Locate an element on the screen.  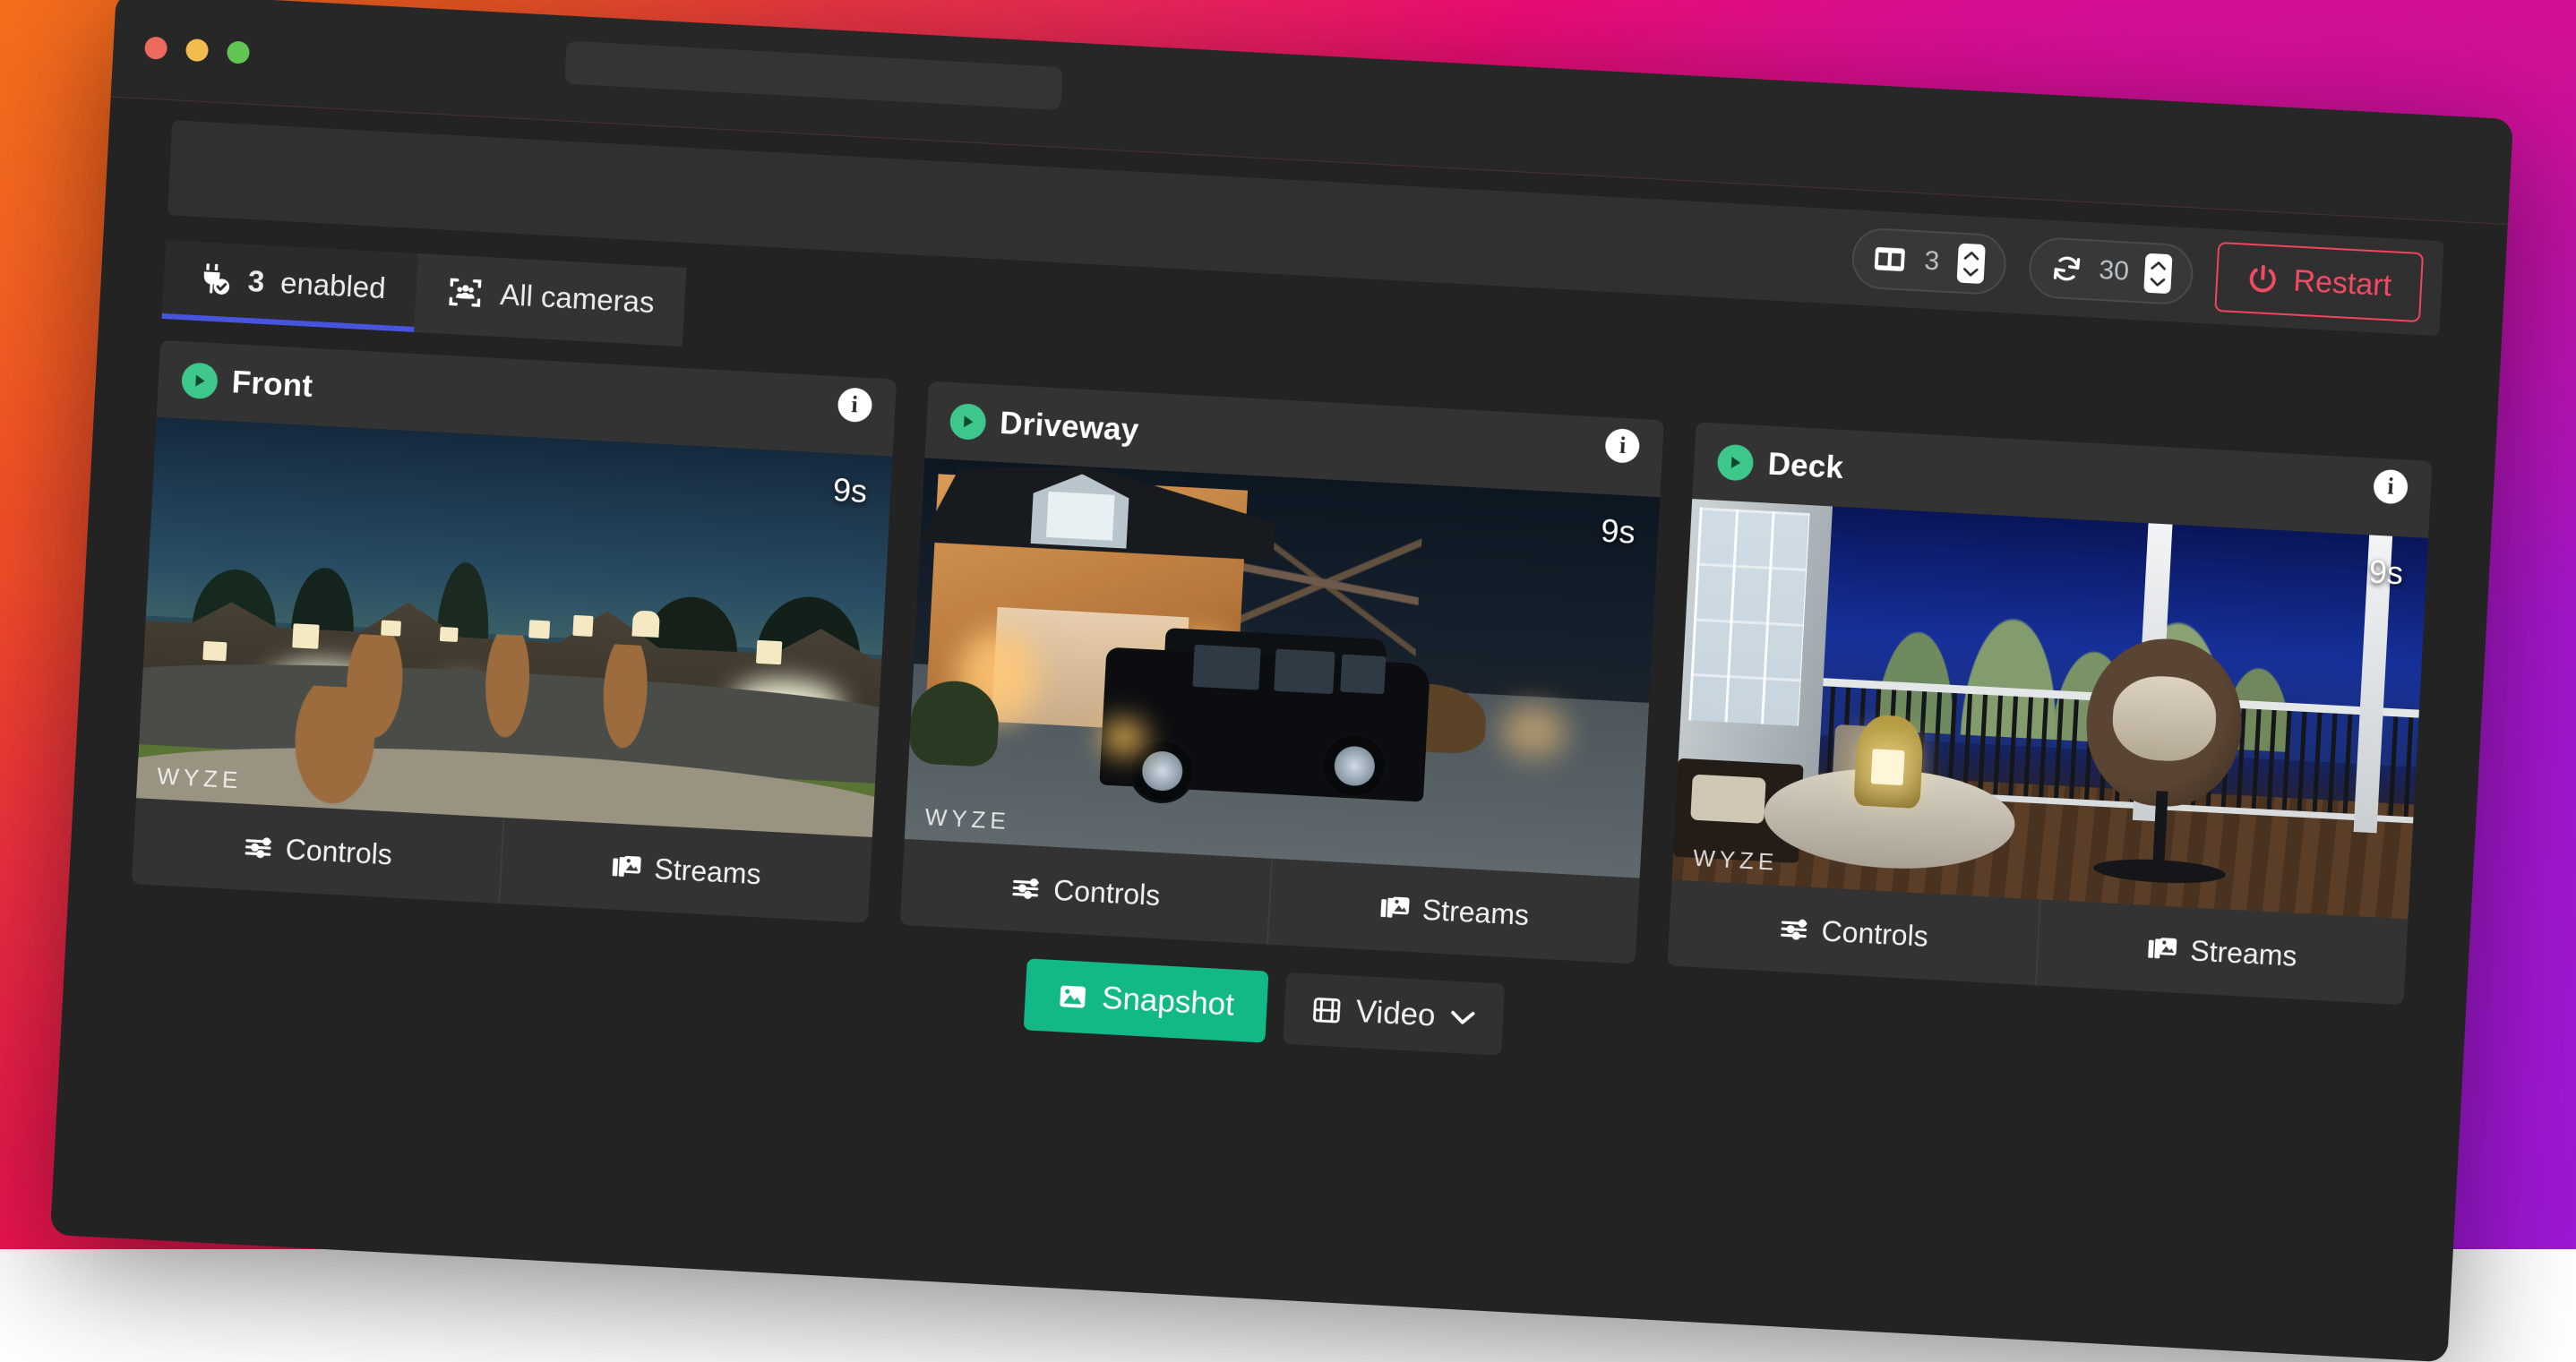
camera-card: Deck i is located at coordinates (2050, 713).